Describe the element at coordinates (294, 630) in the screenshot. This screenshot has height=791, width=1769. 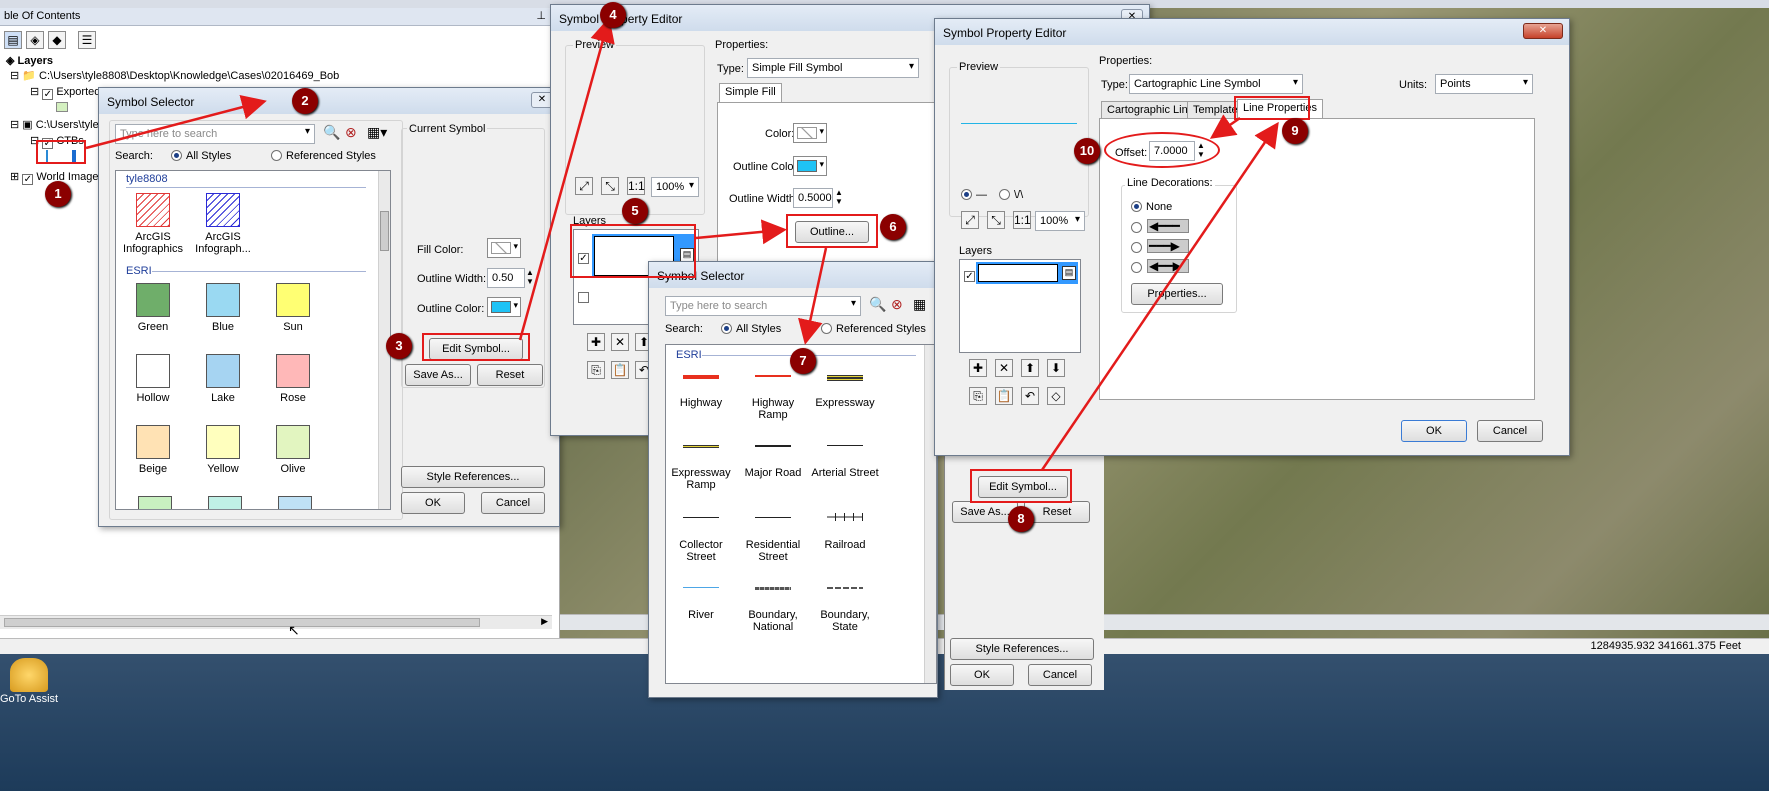
I see `mouse-cursor-icon: ↖` at that location.